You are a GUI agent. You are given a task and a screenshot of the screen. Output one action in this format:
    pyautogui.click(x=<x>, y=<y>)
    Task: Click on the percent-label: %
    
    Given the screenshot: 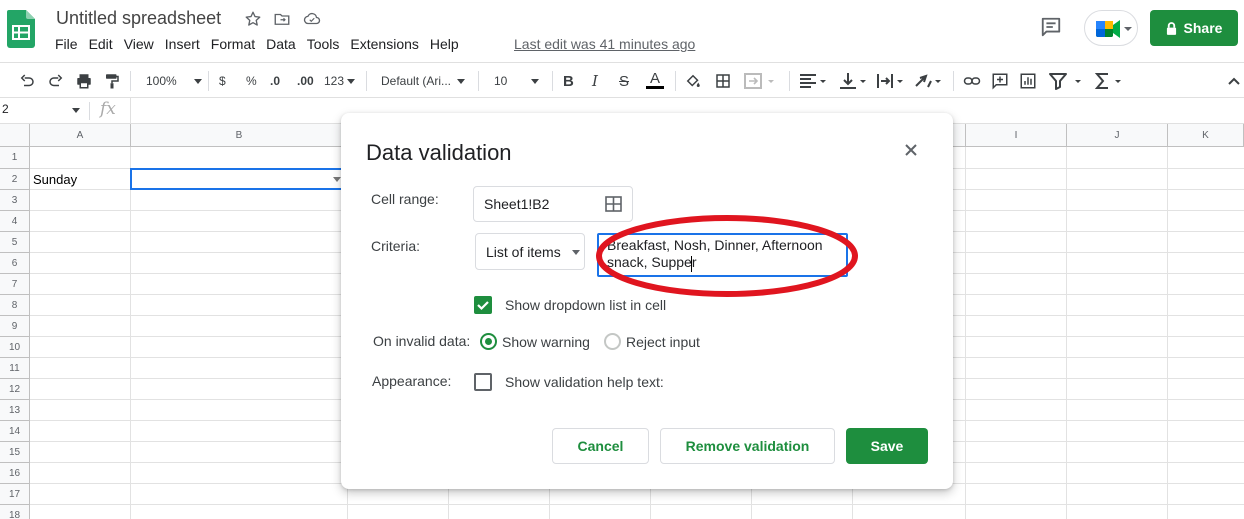 What is the action you would take?
    pyautogui.click(x=251, y=81)
    